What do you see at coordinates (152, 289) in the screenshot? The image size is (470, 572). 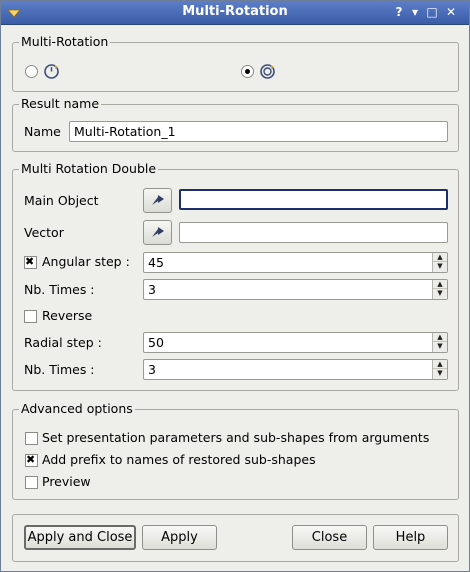 I see `nb-times-1-value: 3` at bounding box center [152, 289].